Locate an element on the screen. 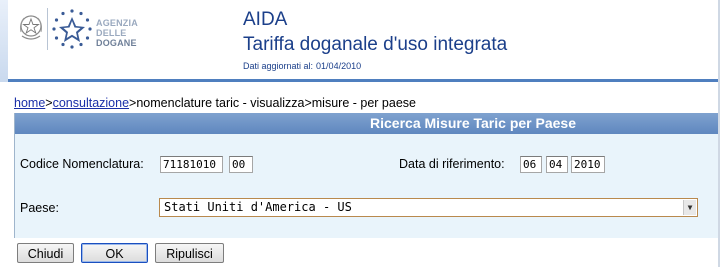 The width and height of the screenshot is (720, 267). agency-name: AGENZIA DELLE DOGANE is located at coordinates (117, 33).